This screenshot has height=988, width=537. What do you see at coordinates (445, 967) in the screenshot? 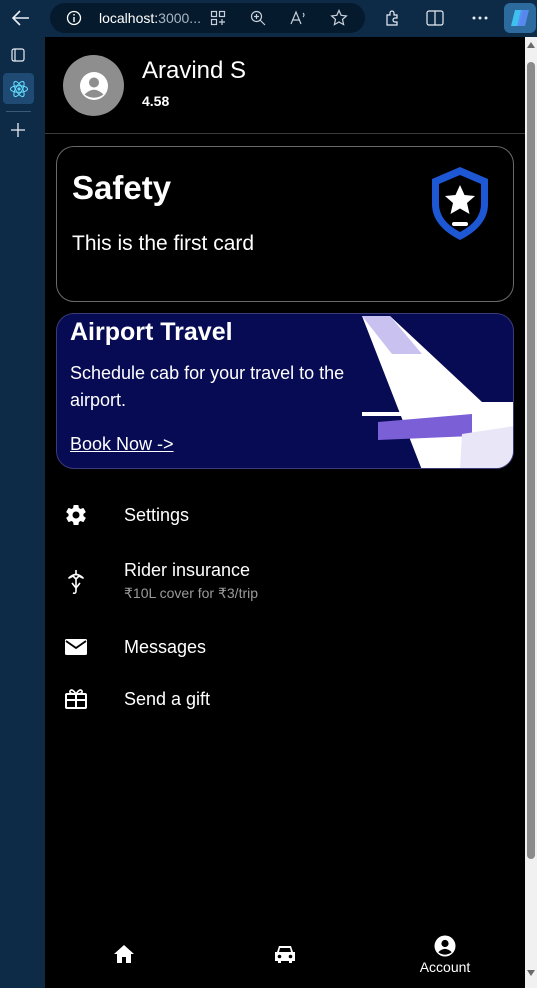
I see `nav-account-label: Account` at bounding box center [445, 967].